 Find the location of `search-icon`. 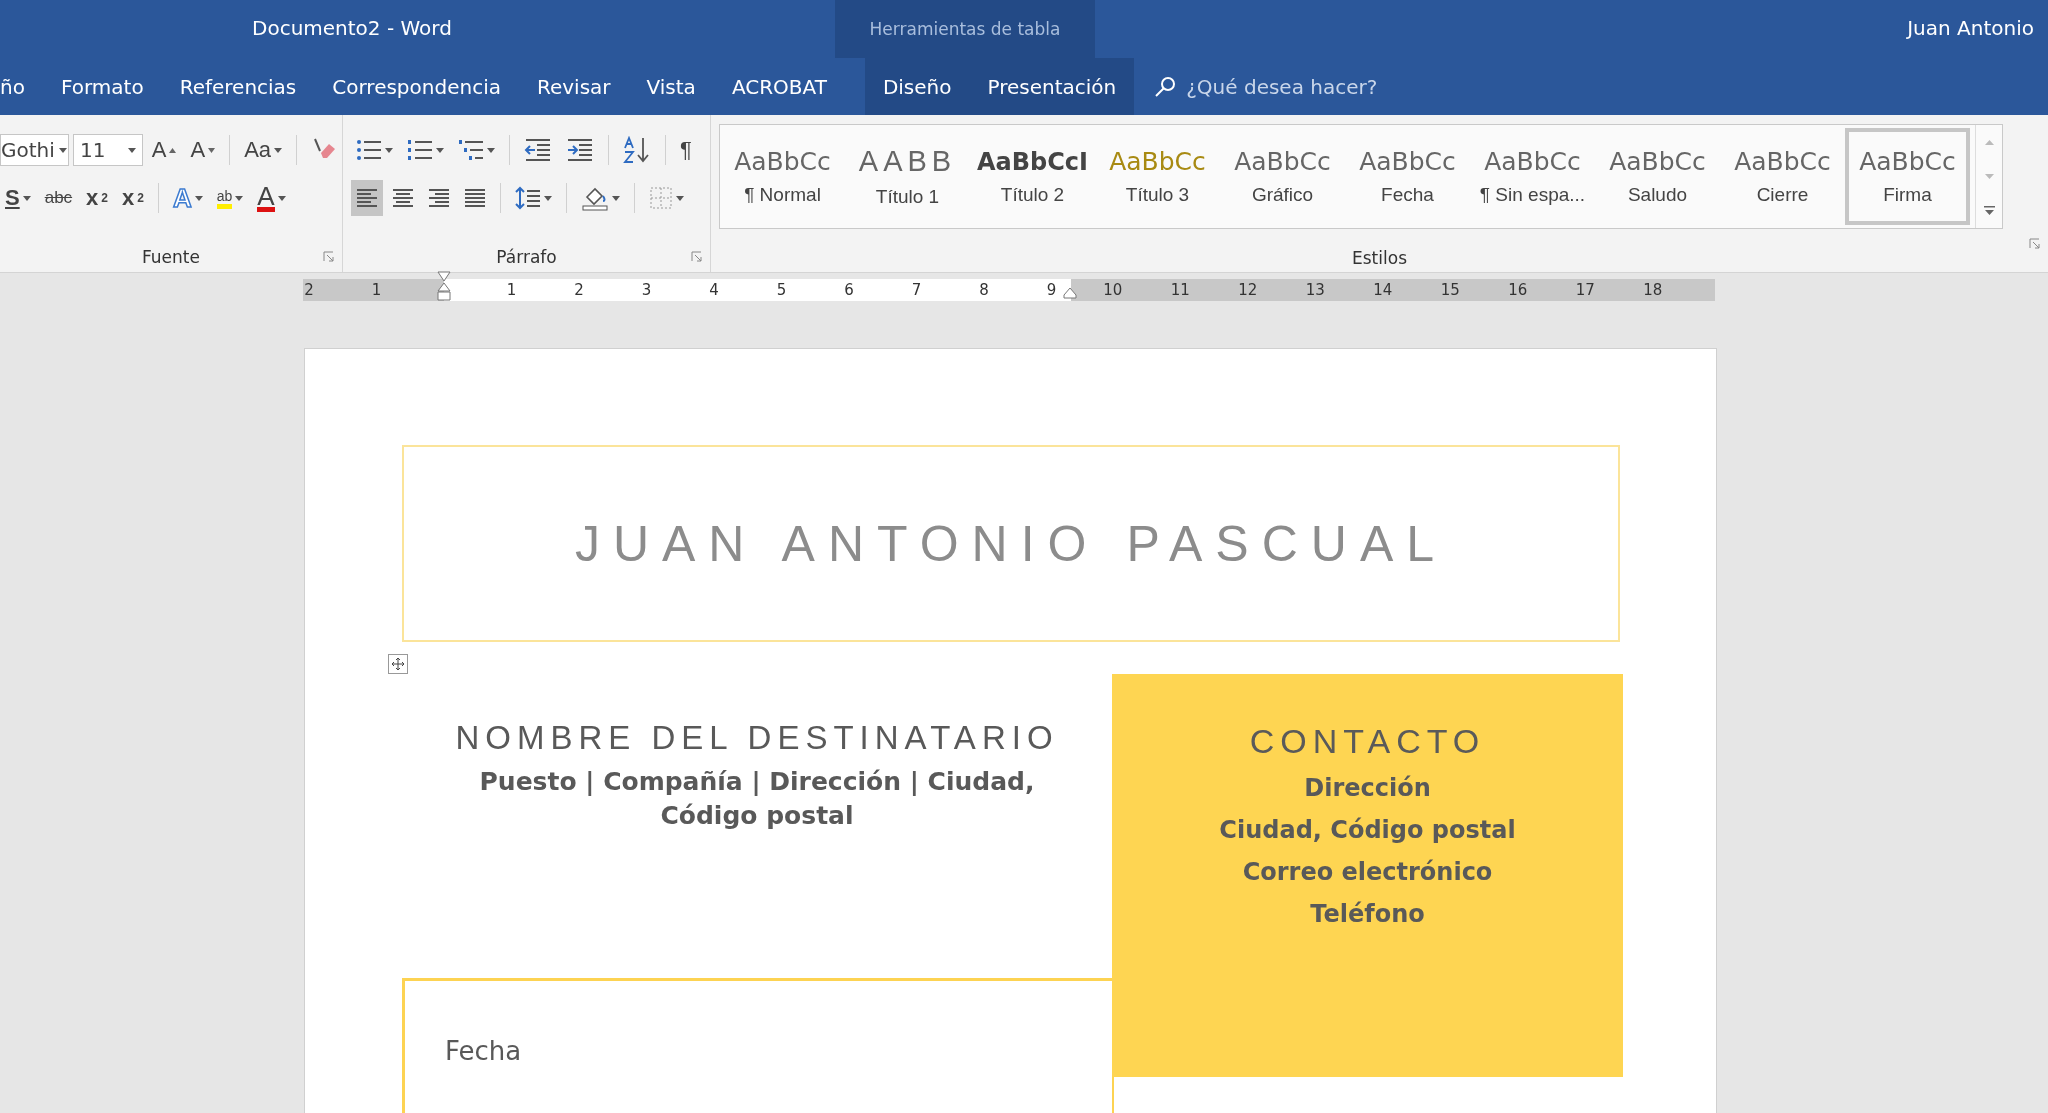

search-icon is located at coordinates (1165, 86).